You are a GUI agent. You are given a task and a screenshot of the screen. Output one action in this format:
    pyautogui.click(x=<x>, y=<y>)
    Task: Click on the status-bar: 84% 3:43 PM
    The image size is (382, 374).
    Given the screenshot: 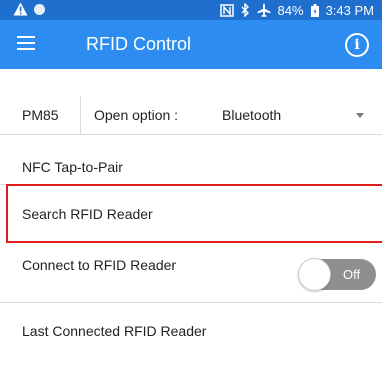 What is the action you would take?
    pyautogui.click(x=191, y=10)
    